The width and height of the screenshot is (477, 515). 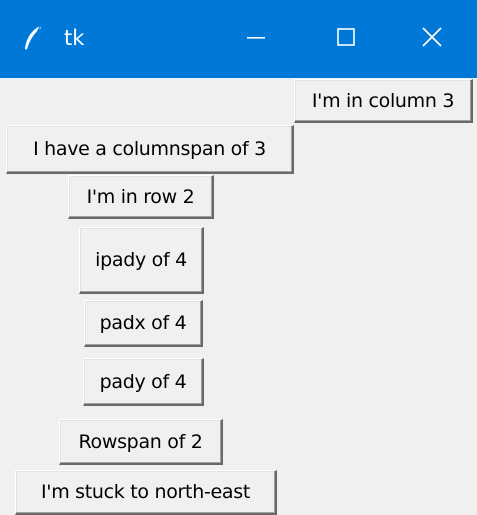 I want to click on rowspan-2-button: Rowspan of 2, so click(x=141, y=442).